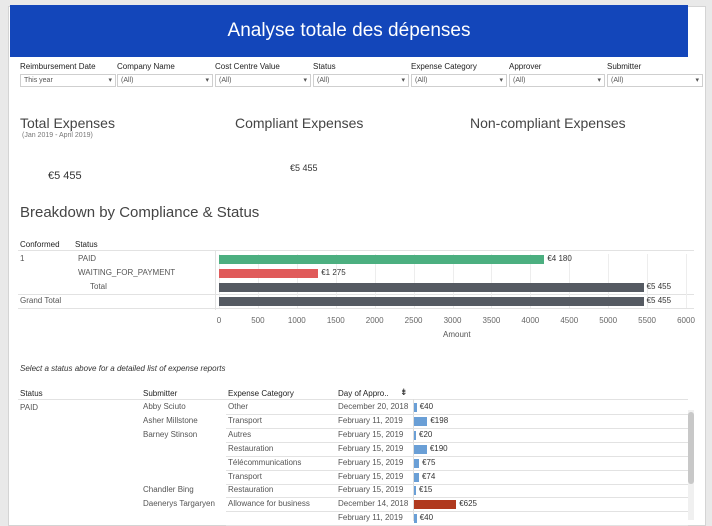 The width and height of the screenshot is (712, 526). What do you see at coordinates (491, 320) in the screenshot?
I see `x-tick-label: 3500` at bounding box center [491, 320].